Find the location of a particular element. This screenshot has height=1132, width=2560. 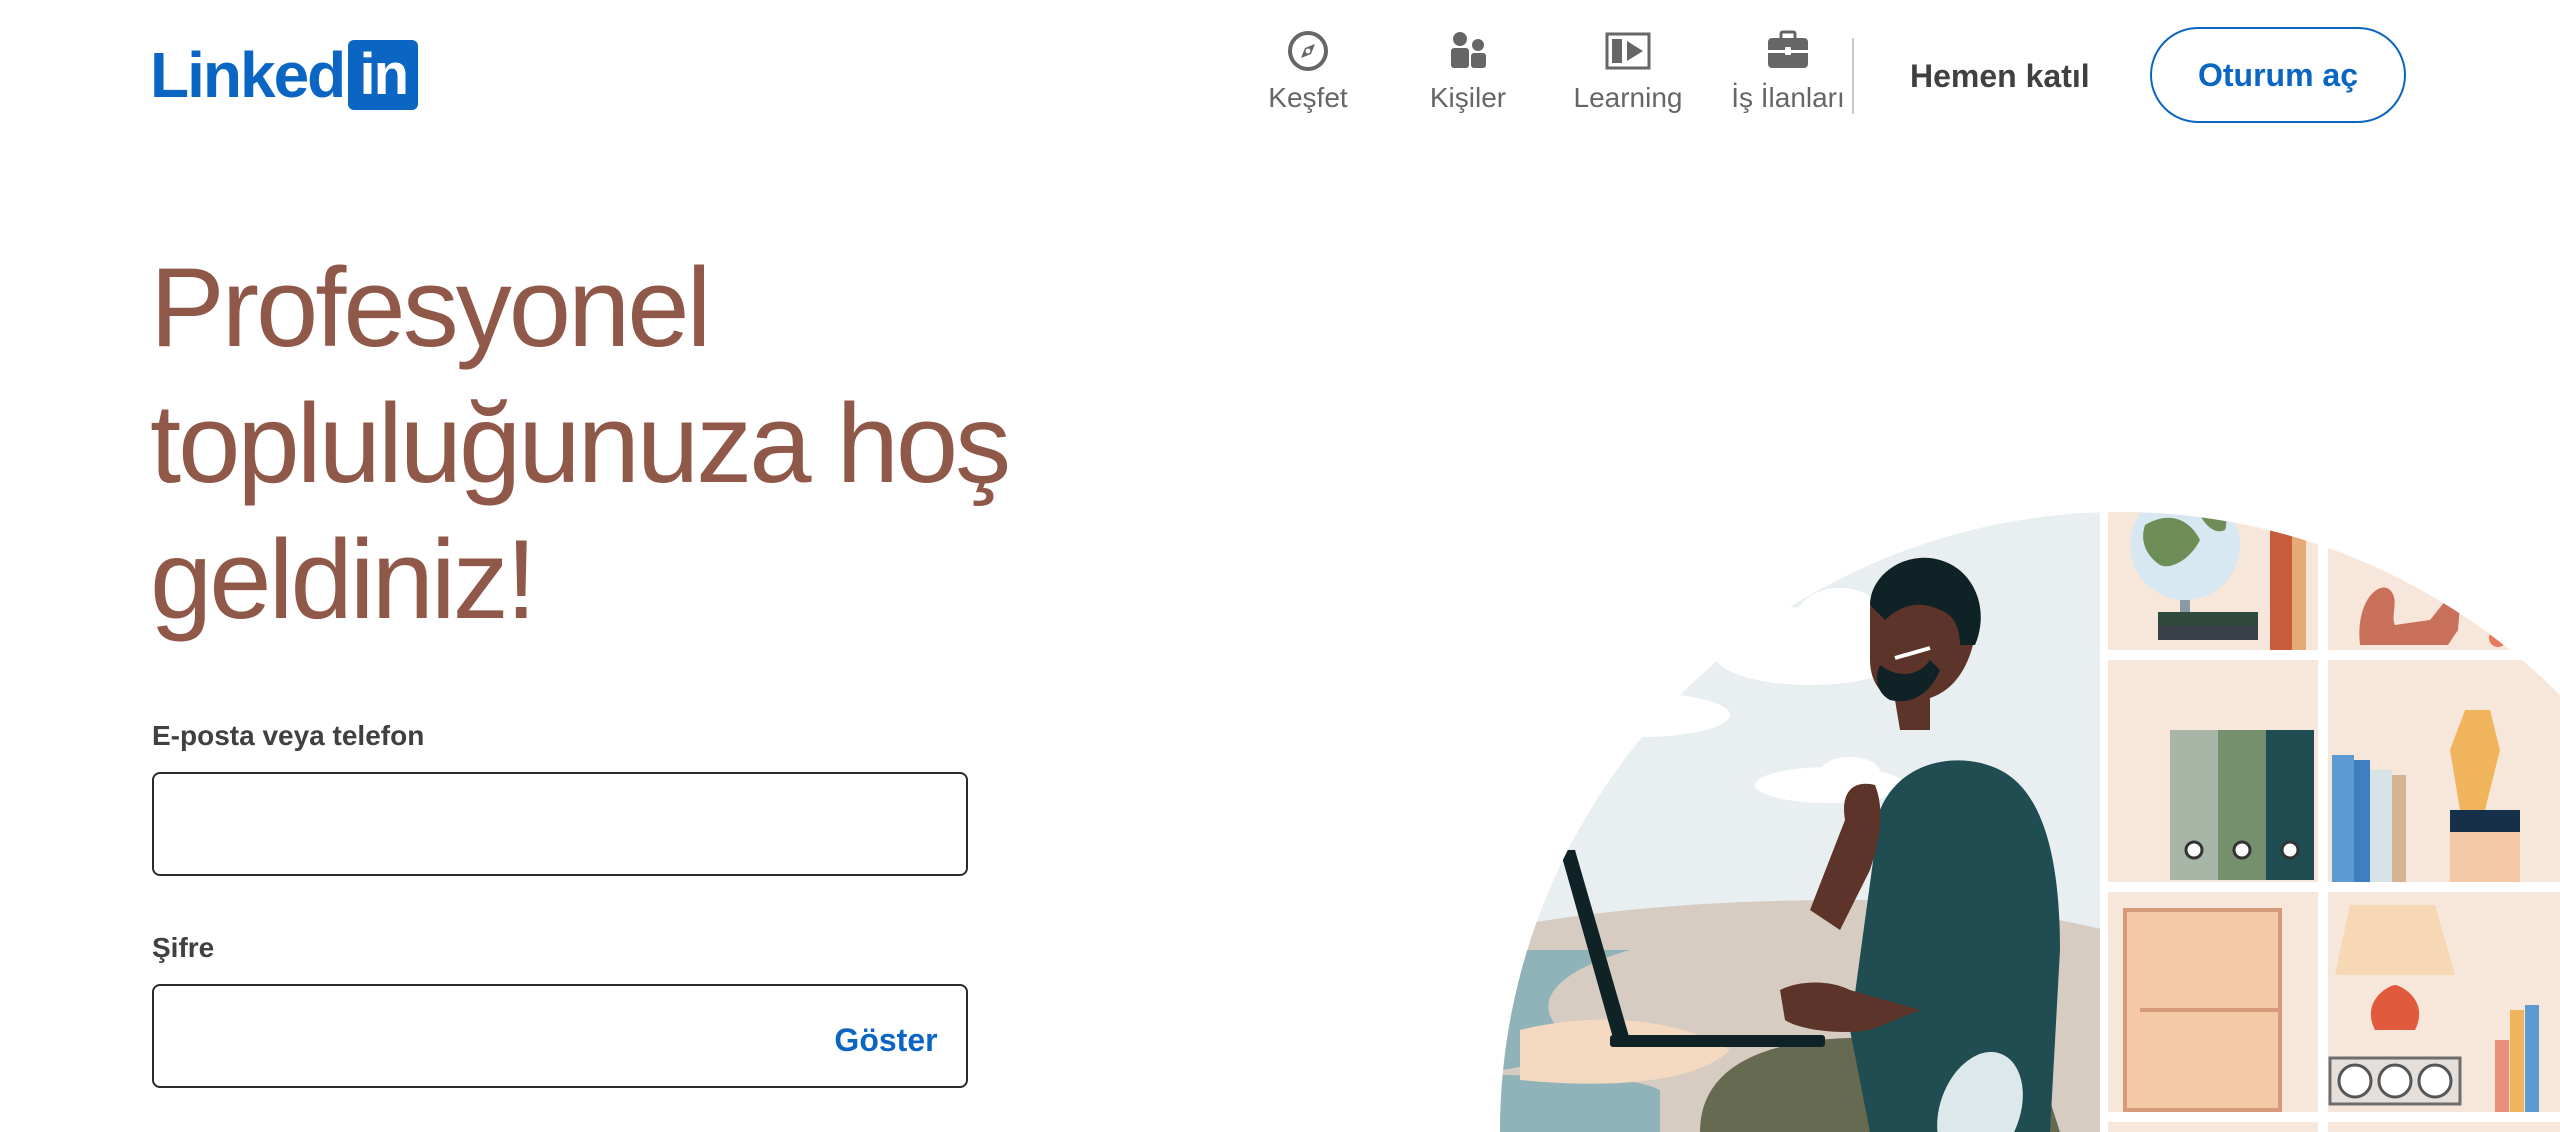

show-password-button: Göster is located at coordinates (886, 1040).